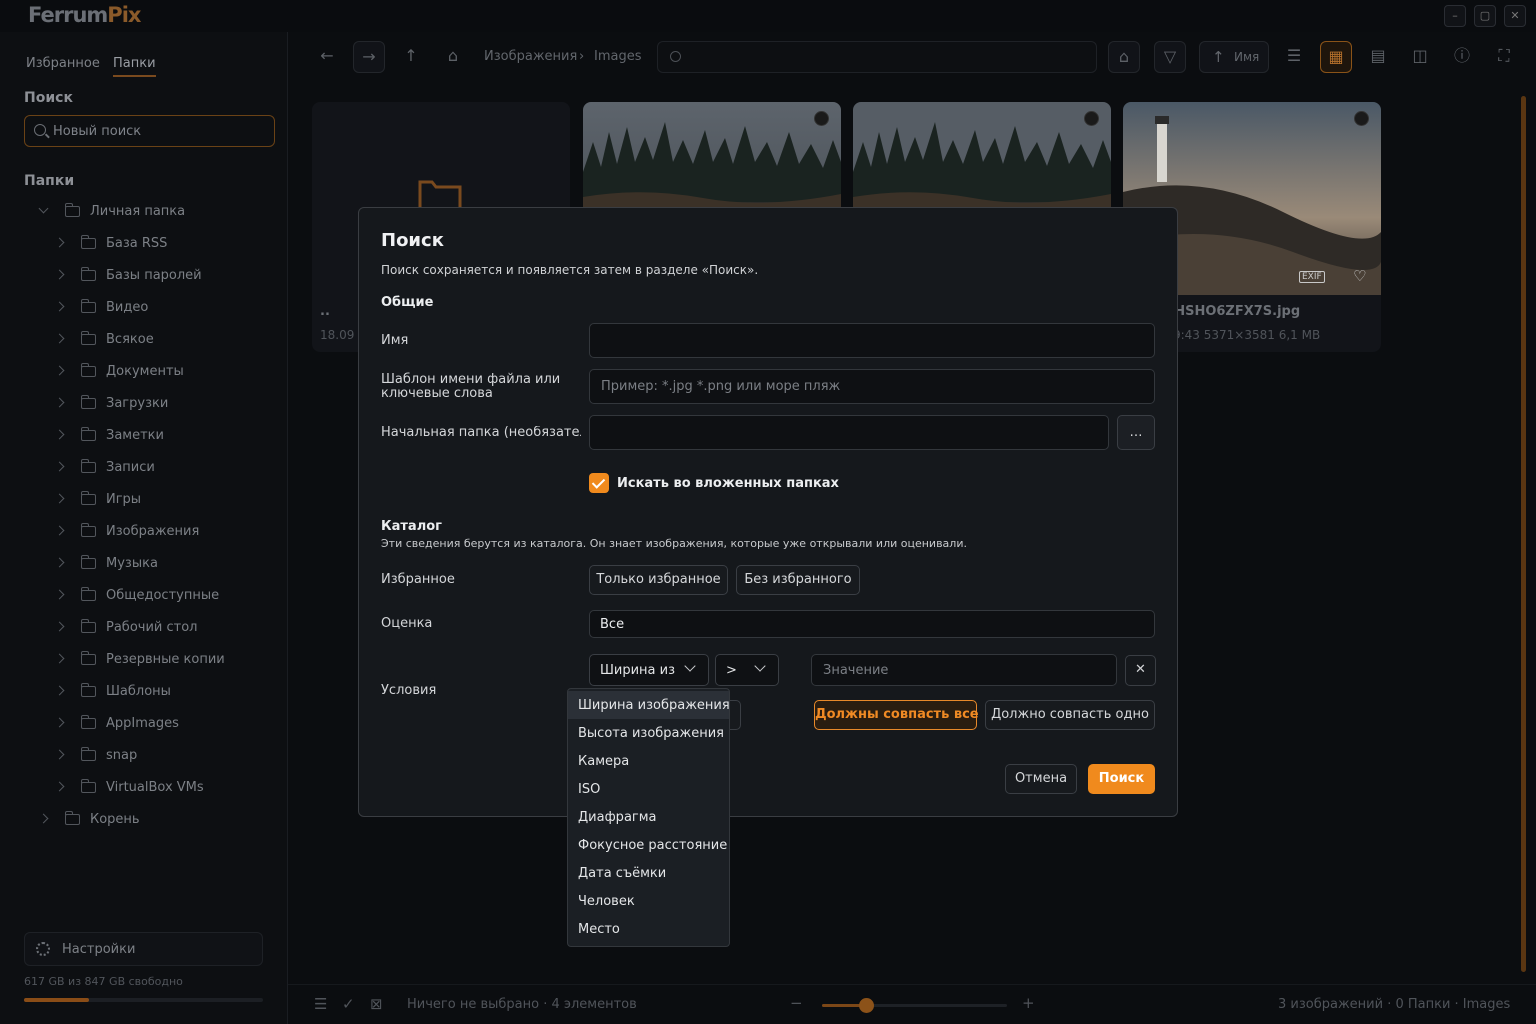 This screenshot has width=1536, height=1024. I want to click on back-button: ←, so click(327, 57).